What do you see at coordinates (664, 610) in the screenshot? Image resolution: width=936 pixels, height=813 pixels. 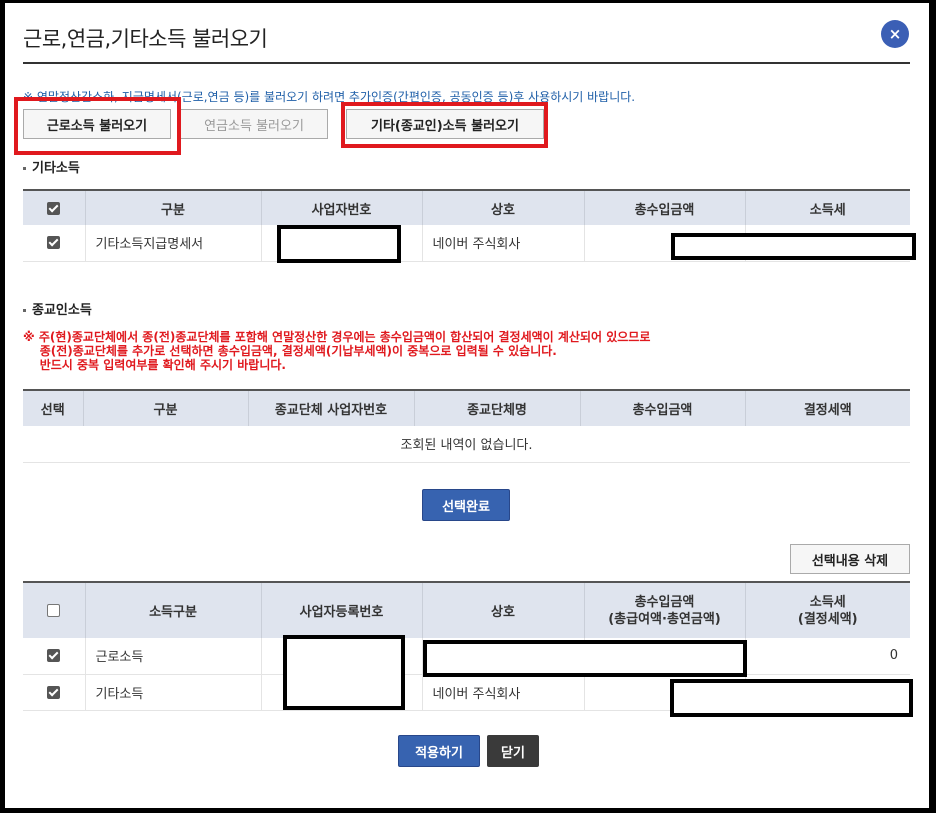 I see `header-total: 총수입금액 (총급여액·총연금액)` at bounding box center [664, 610].